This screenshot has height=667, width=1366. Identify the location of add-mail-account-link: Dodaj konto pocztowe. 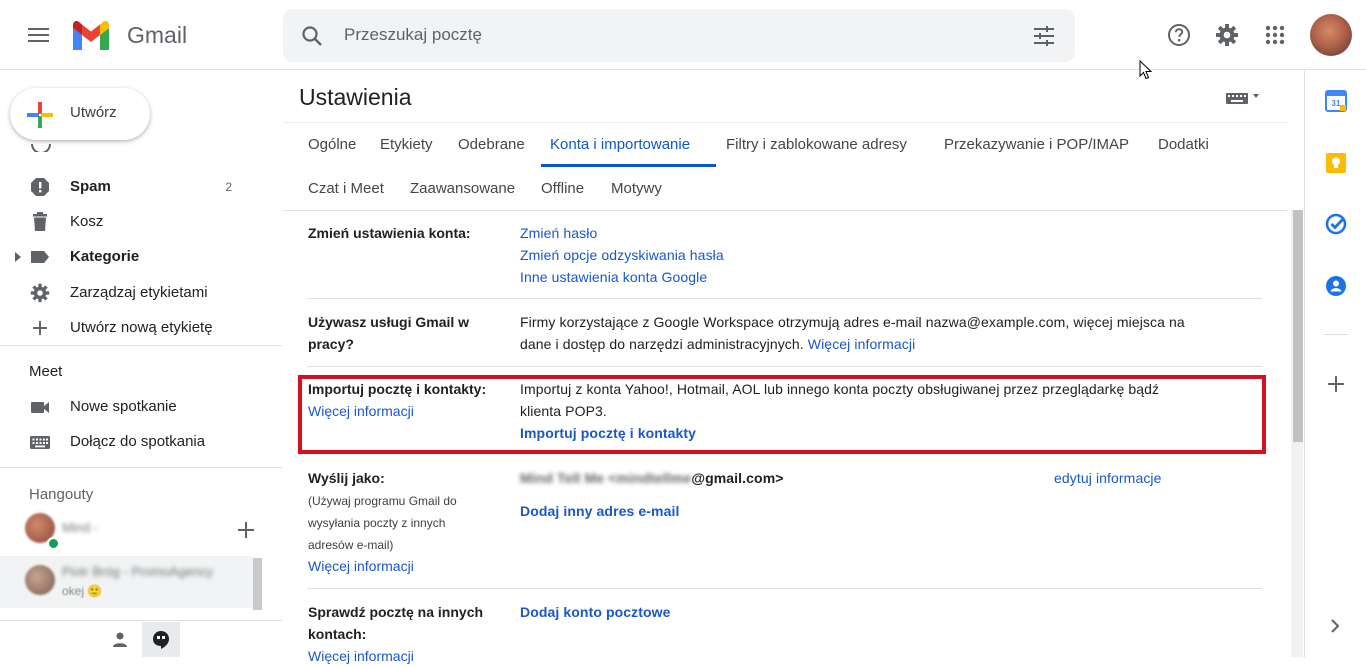
(595, 612).